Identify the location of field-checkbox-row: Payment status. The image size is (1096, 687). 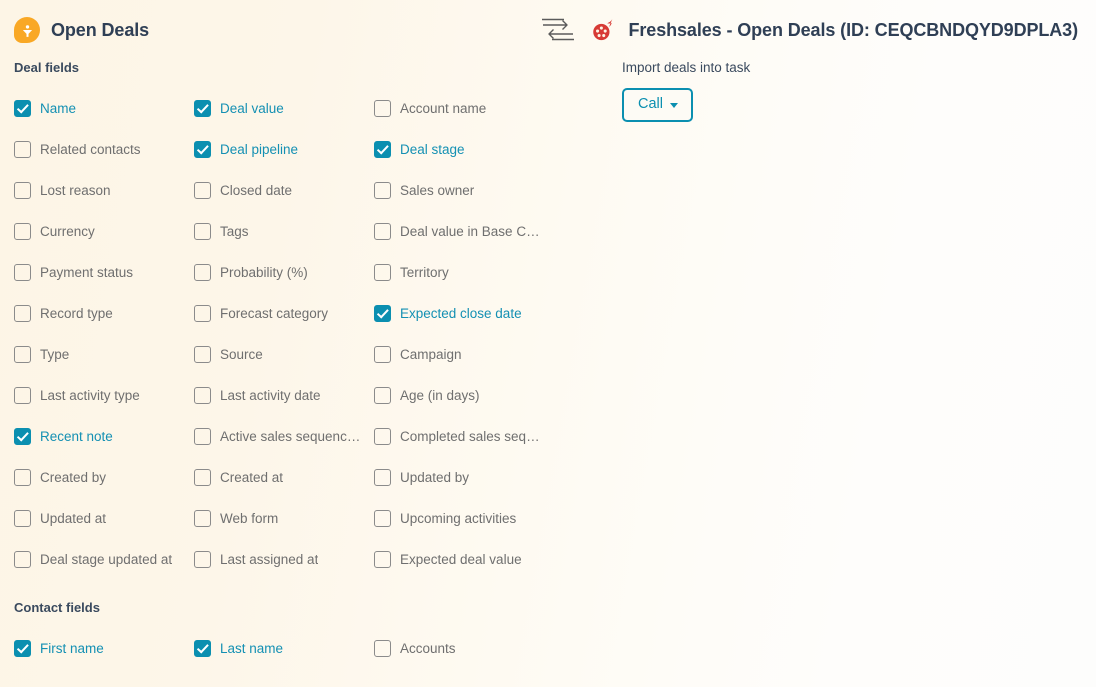
(104, 272).